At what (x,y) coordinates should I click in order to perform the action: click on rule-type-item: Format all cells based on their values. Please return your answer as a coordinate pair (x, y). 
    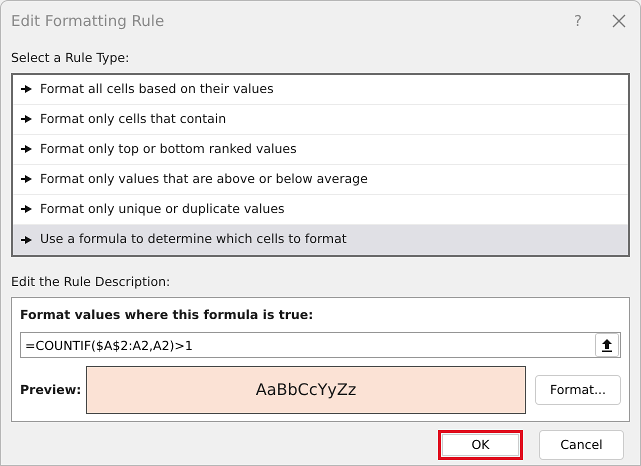
    Looking at the image, I should click on (320, 89).